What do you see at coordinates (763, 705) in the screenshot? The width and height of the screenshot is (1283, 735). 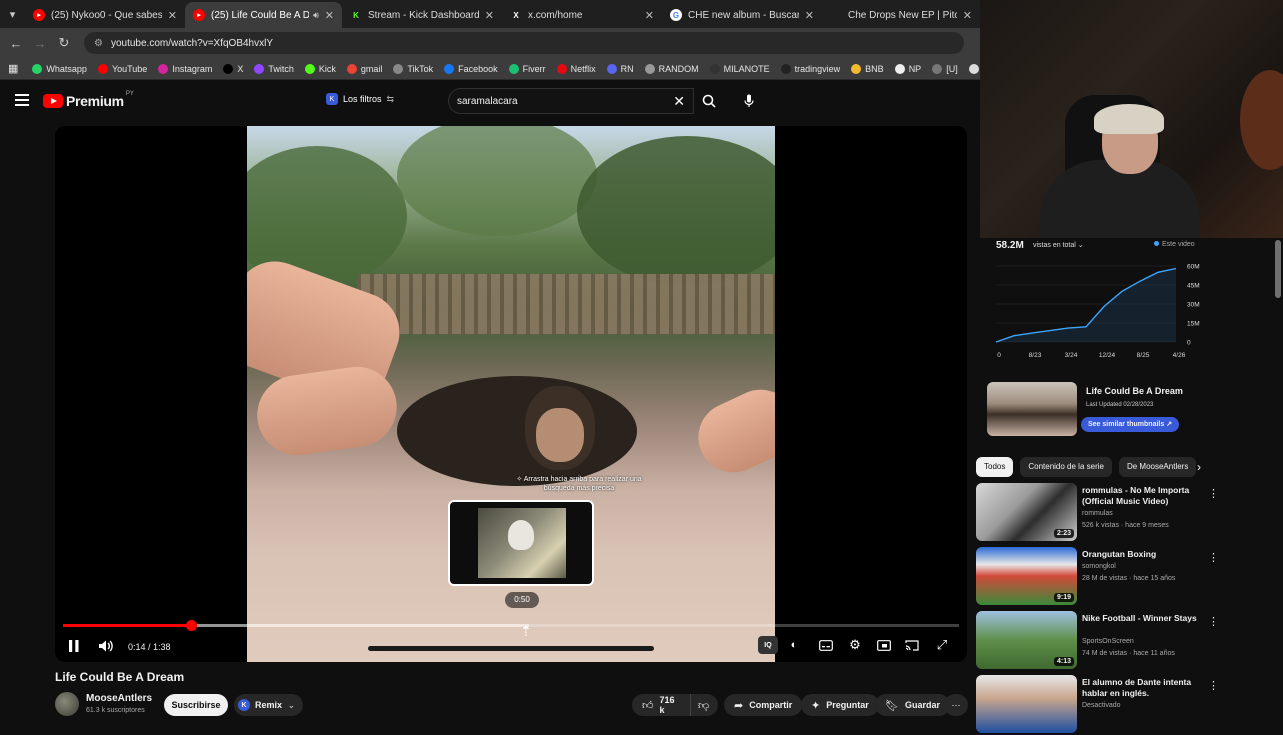 I see `share-button: ➦ Compartir` at bounding box center [763, 705].